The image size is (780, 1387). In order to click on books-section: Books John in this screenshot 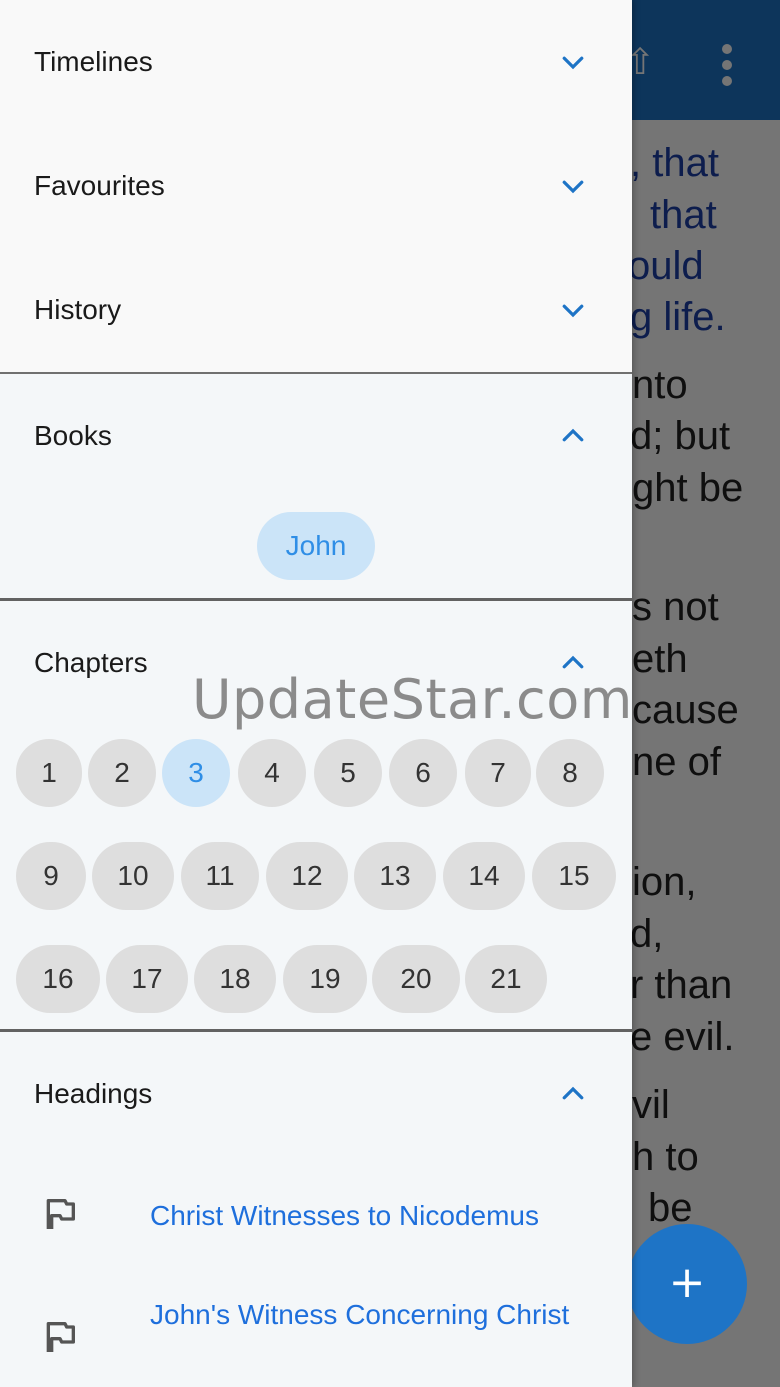, I will do `click(316, 486)`.